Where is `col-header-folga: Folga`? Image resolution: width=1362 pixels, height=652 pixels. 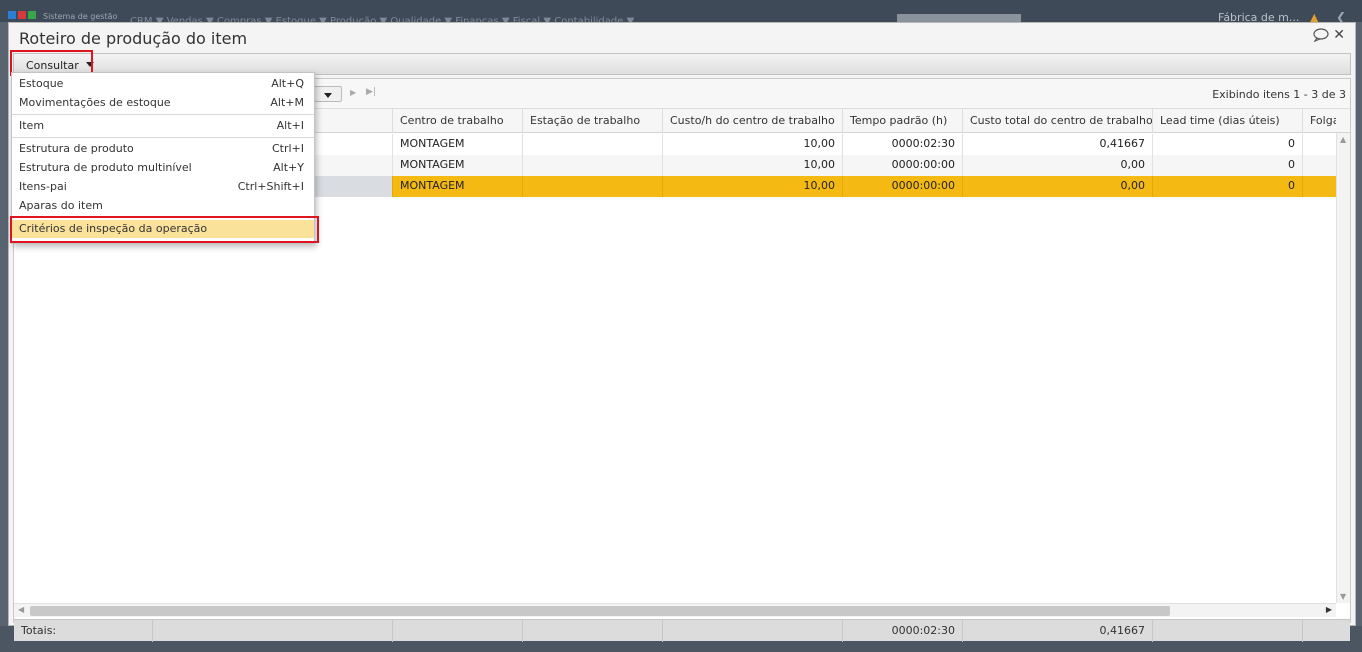
col-header-folga: Folga is located at coordinates (1319, 121).